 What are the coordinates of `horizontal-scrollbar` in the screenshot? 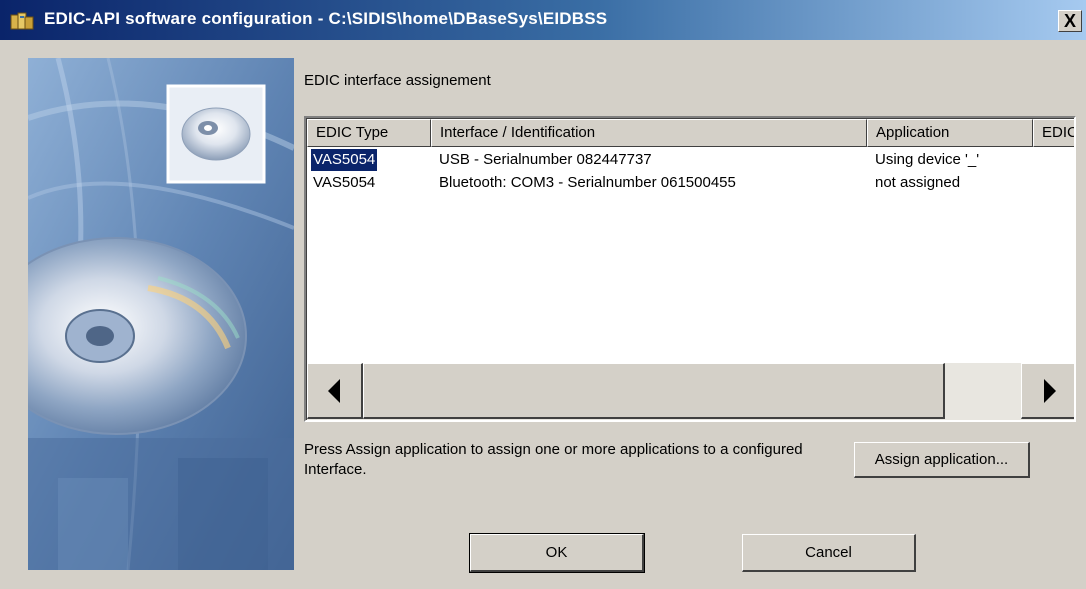 It's located at (690, 391).